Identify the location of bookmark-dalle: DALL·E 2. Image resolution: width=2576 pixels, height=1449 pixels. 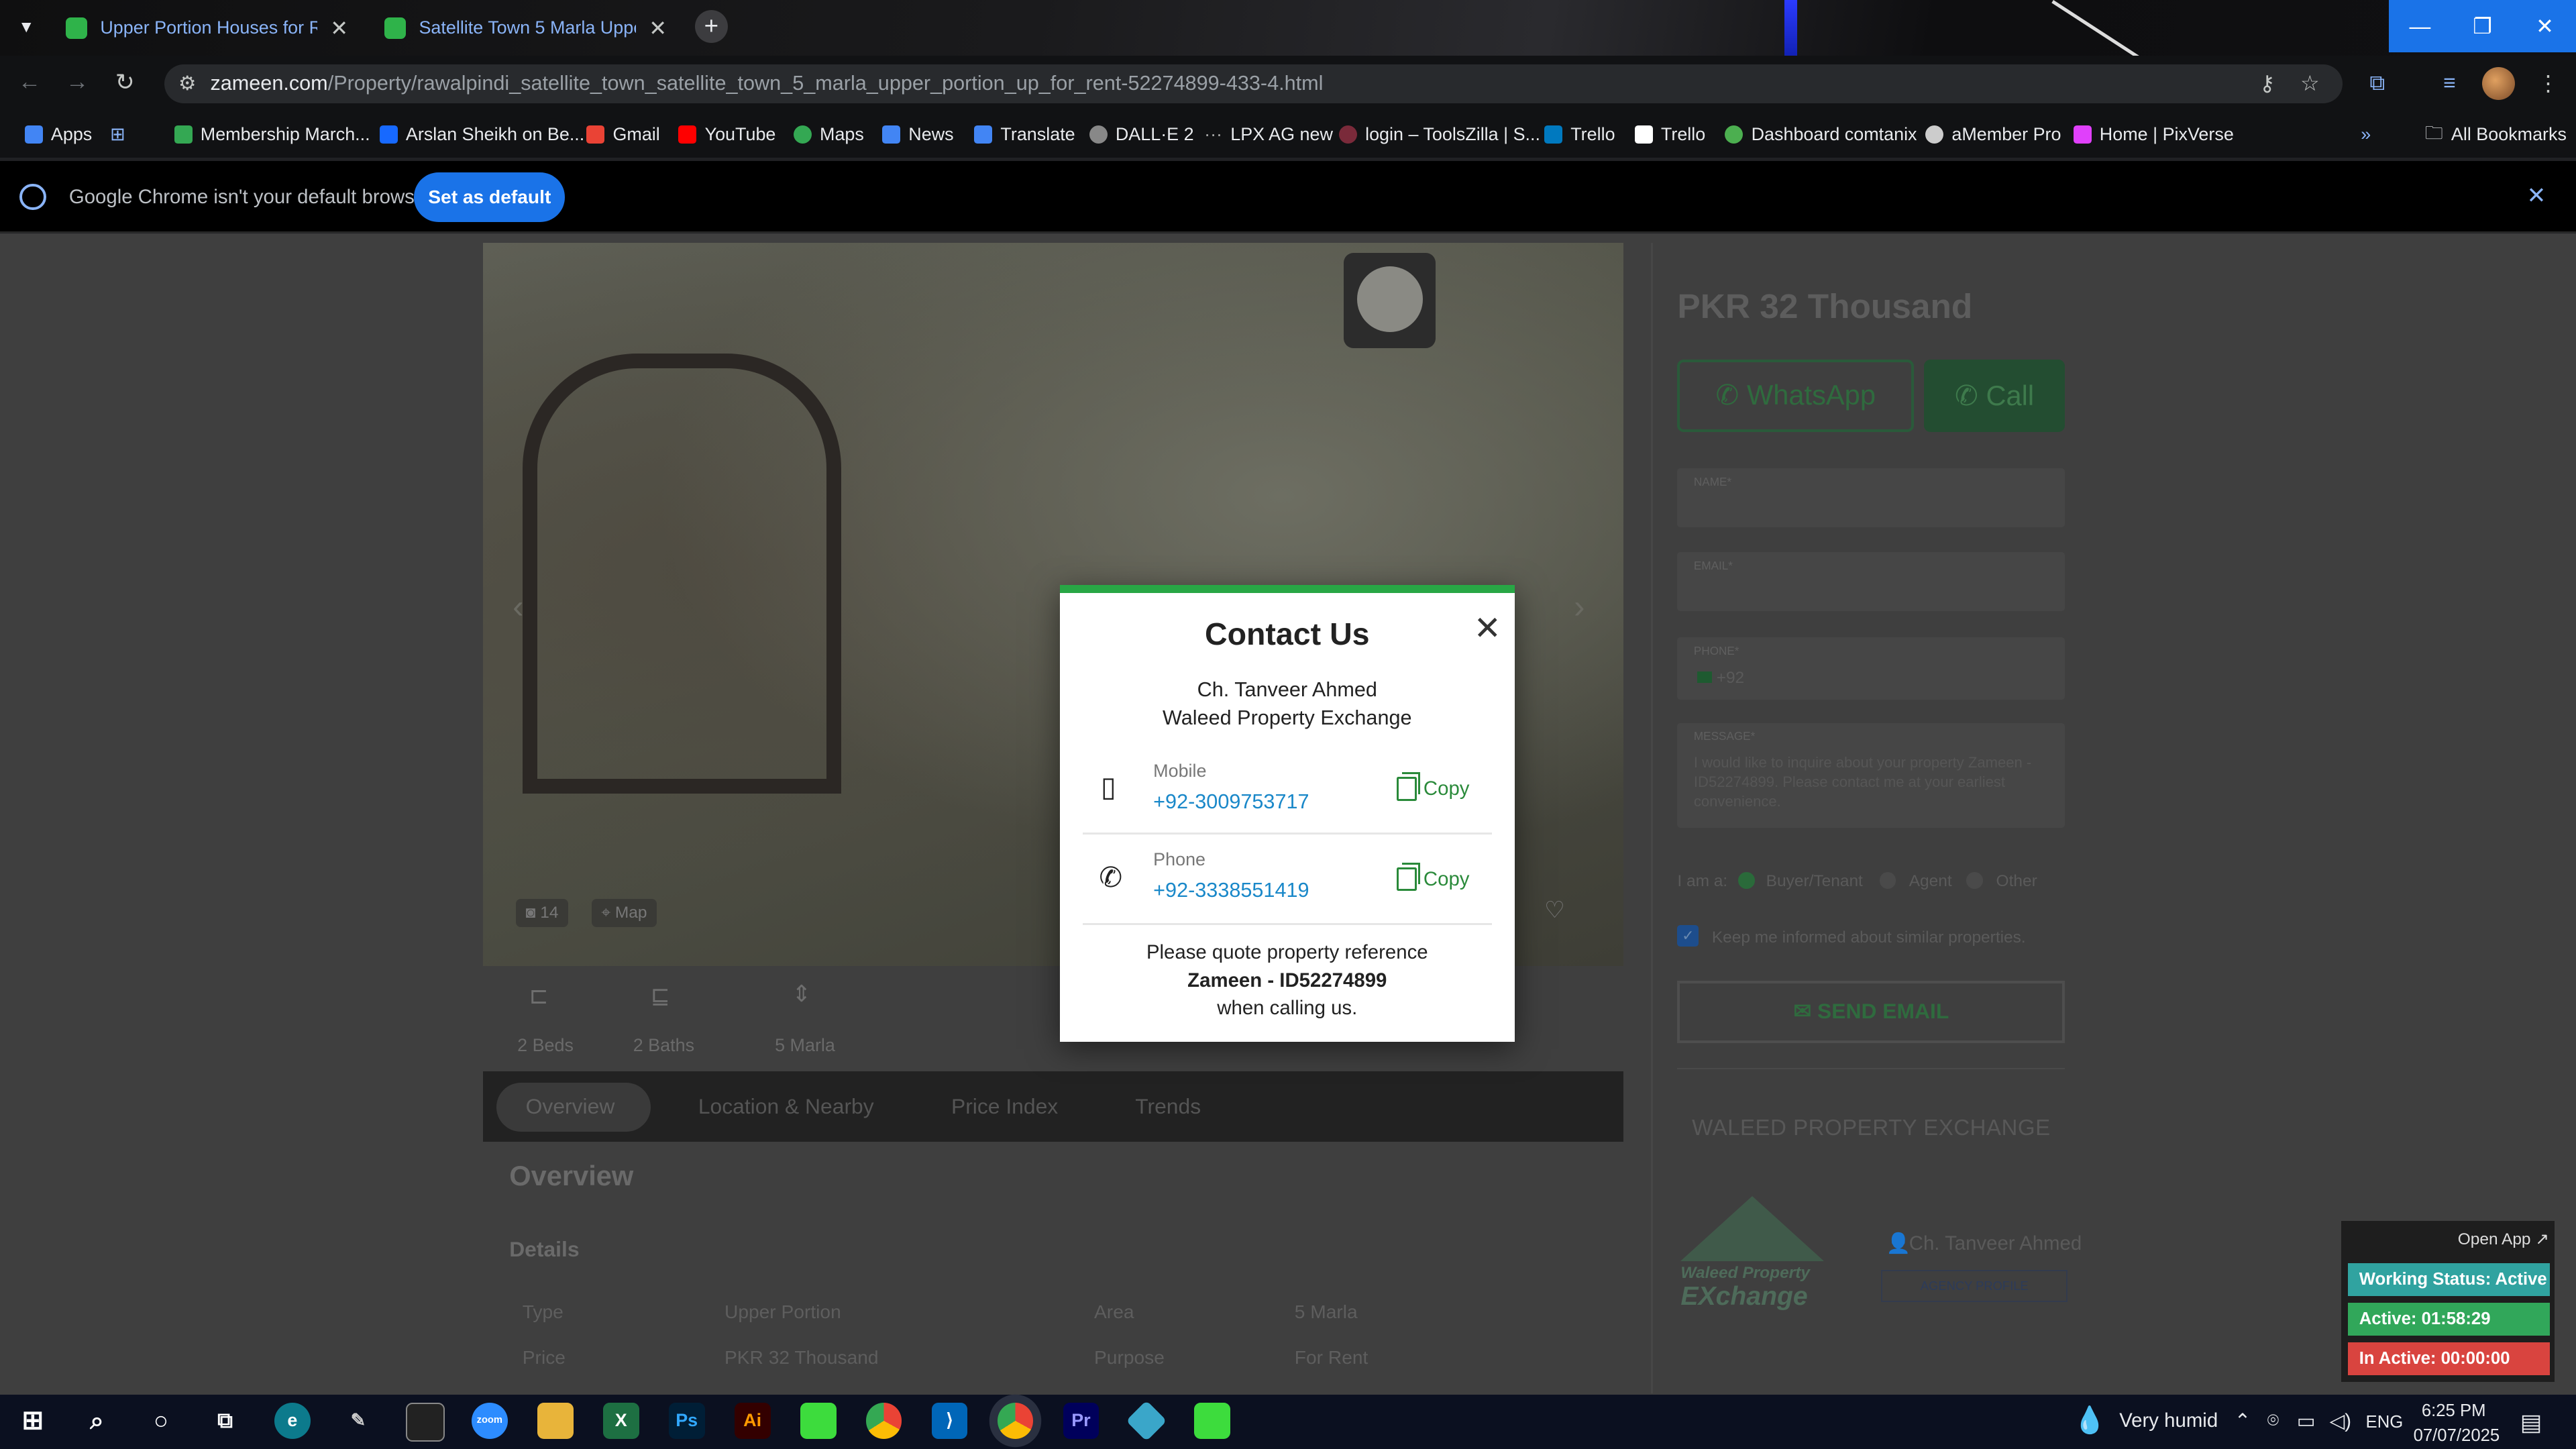
(1141, 134).